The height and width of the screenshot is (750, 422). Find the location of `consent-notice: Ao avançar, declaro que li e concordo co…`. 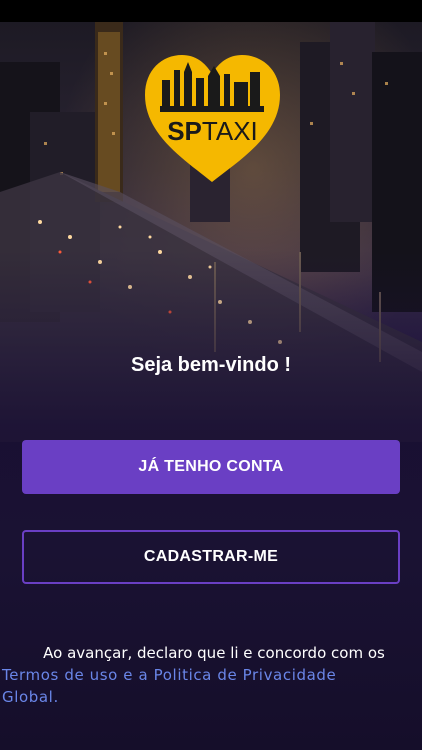

consent-notice: Ao avançar, declaro que li e concordo co… is located at coordinates (211, 675).